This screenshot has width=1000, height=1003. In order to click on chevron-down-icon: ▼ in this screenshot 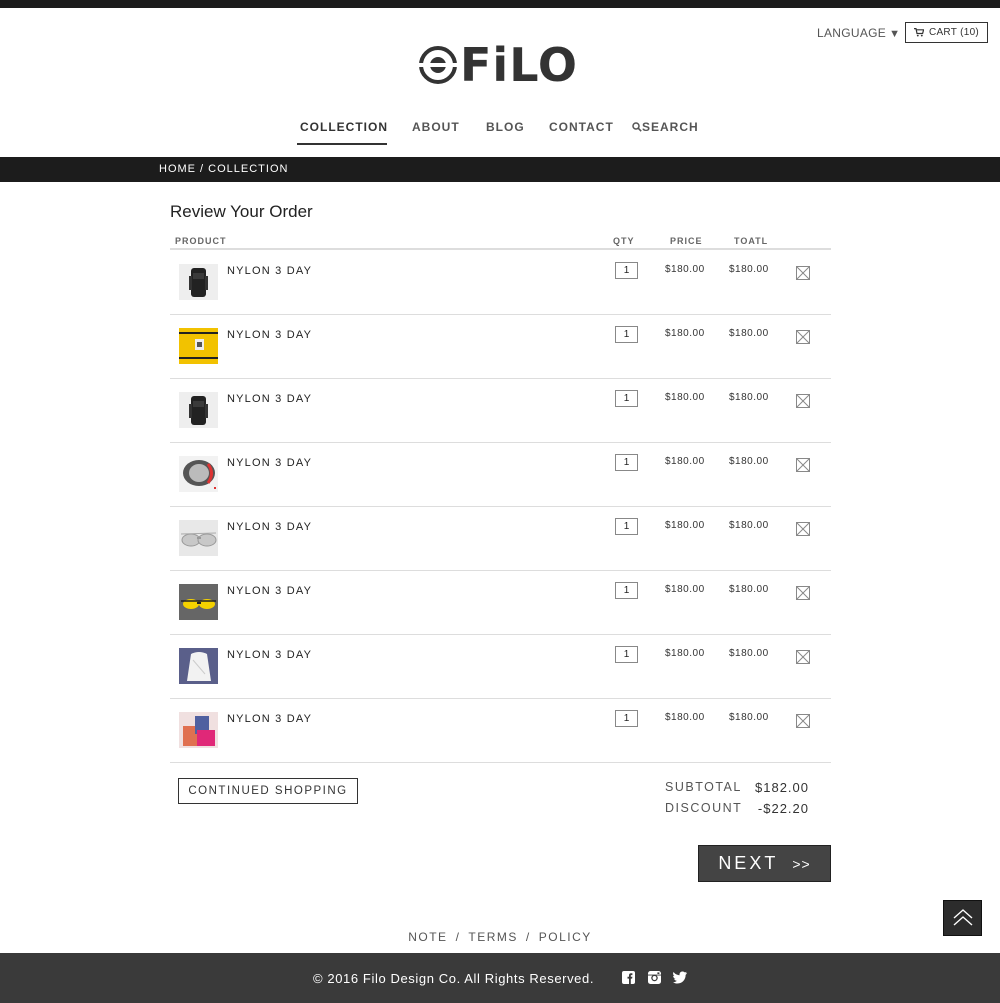, I will do `click(895, 34)`.